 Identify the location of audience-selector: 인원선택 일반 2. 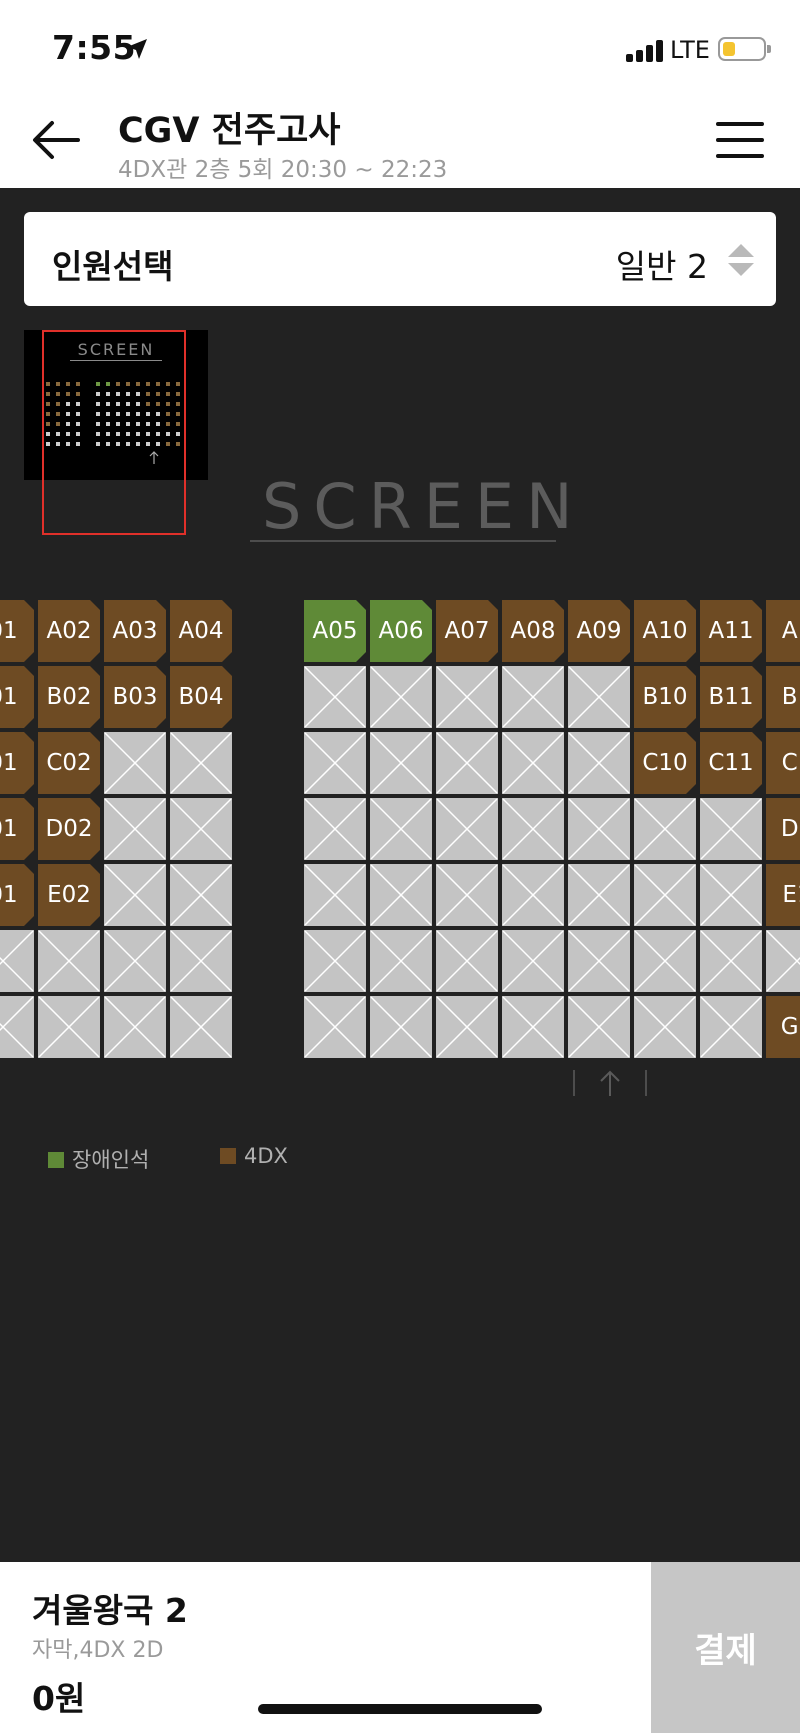
(400, 259).